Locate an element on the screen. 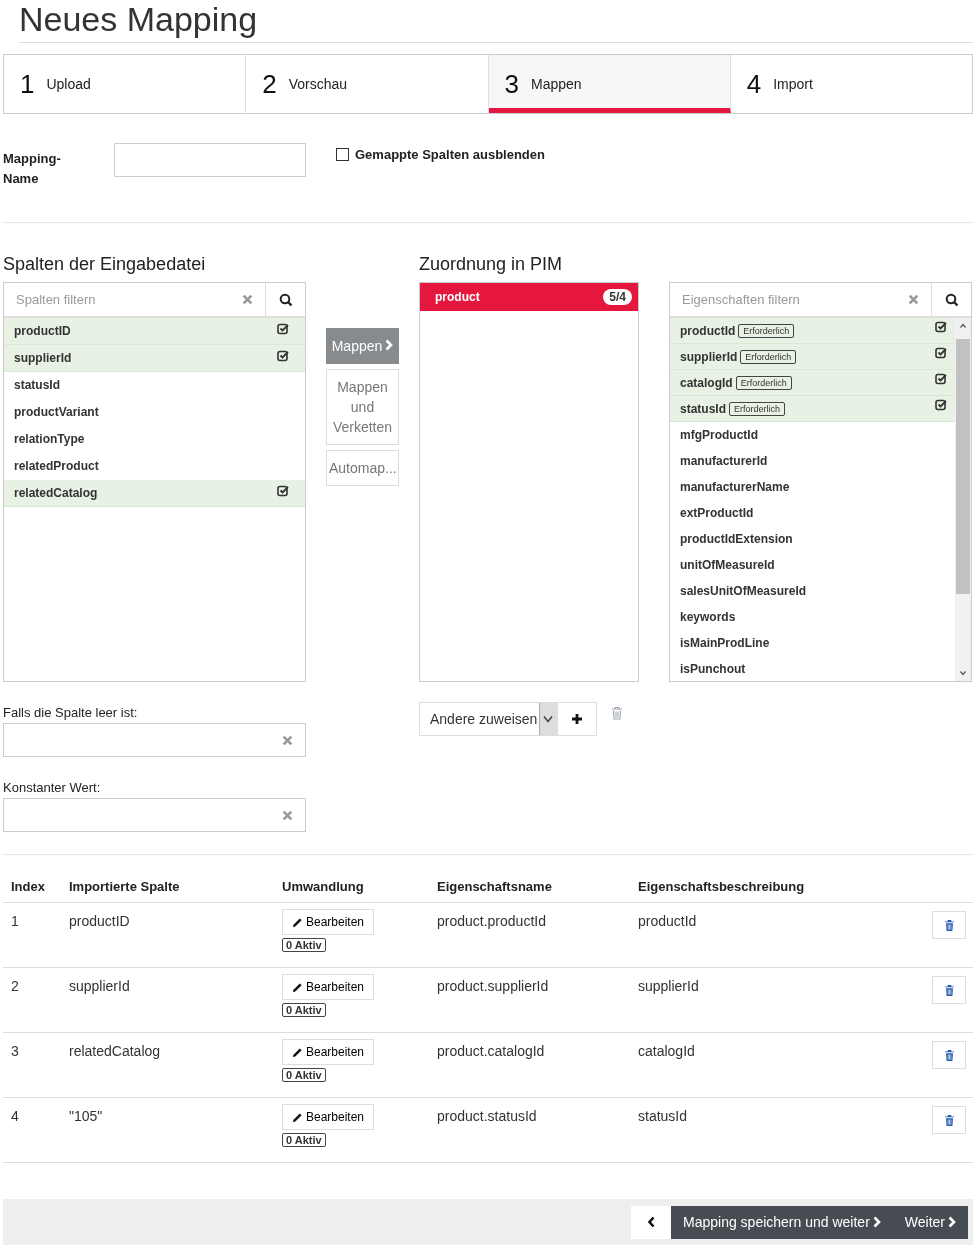  property-item: supplierId Erforderlich is located at coordinates (812, 357).